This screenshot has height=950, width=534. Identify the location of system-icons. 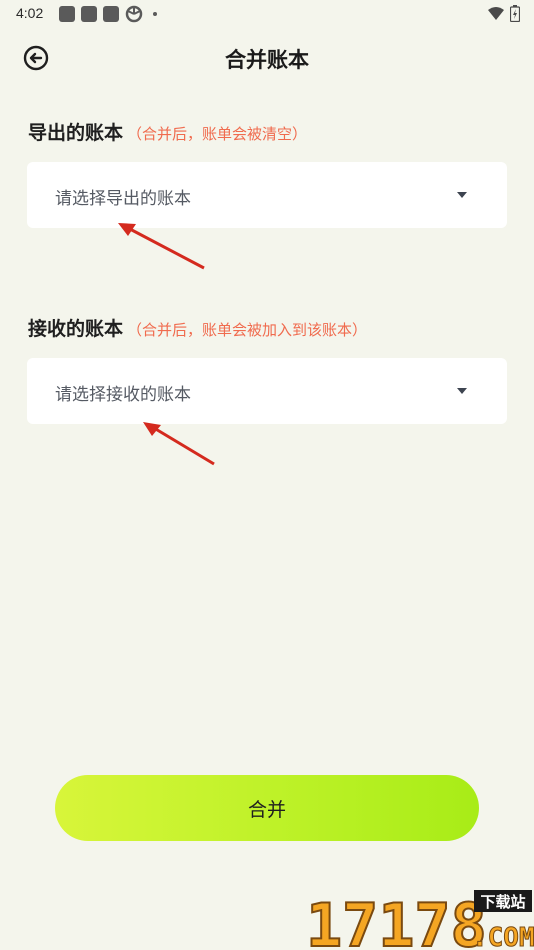
(504, 13).